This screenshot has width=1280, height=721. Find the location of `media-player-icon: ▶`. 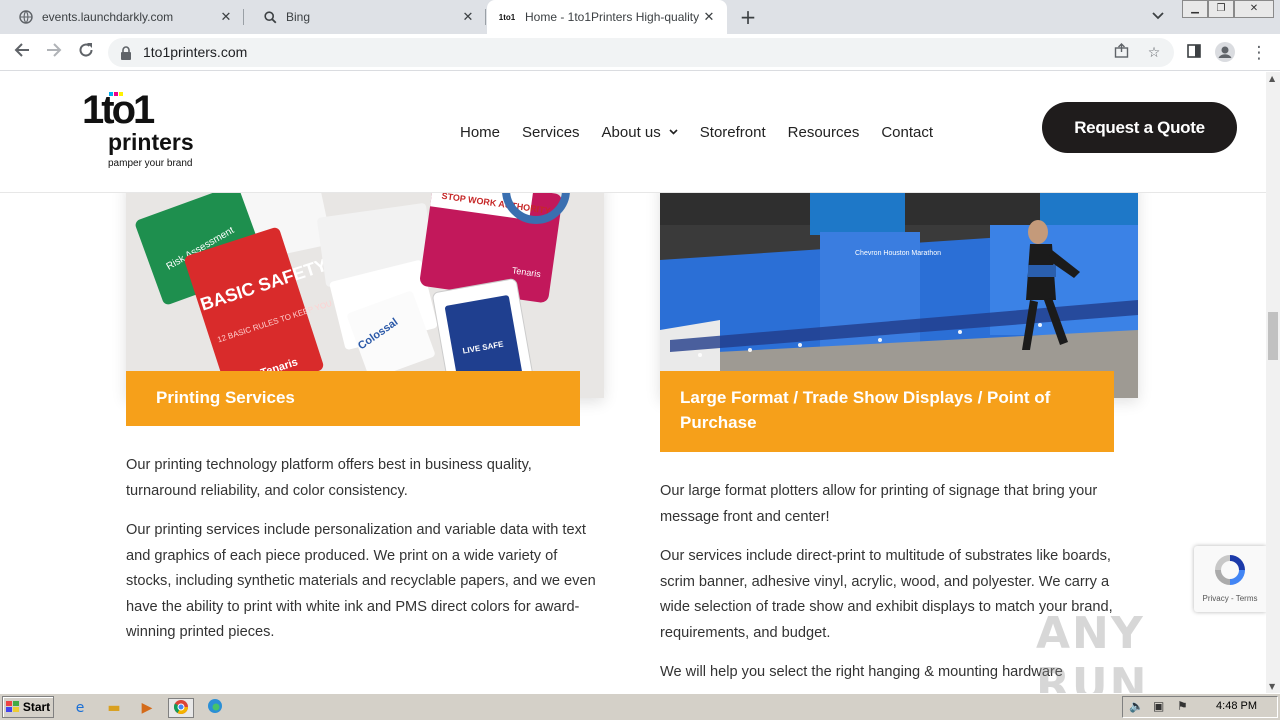

media-player-icon: ▶ is located at coordinates (147, 708).